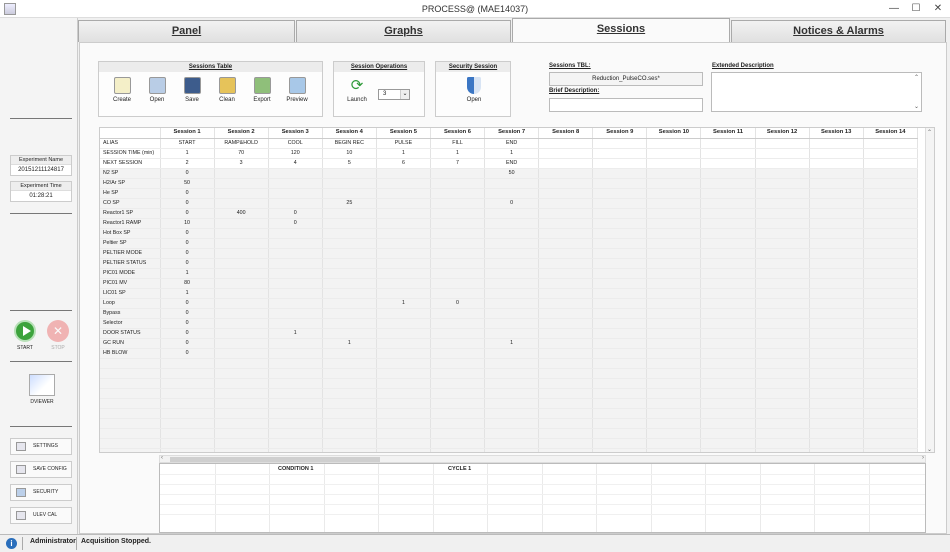 The image size is (950, 552). Describe the element at coordinates (122, 90) in the screenshot. I see `create-button: Create` at that location.